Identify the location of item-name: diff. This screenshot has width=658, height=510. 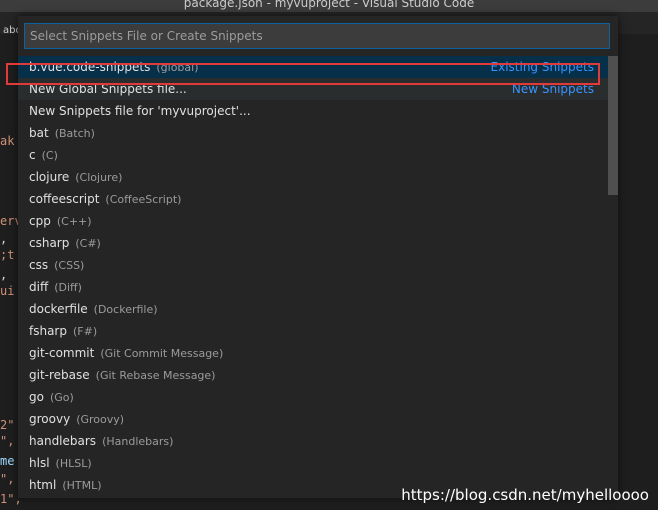
(39, 287).